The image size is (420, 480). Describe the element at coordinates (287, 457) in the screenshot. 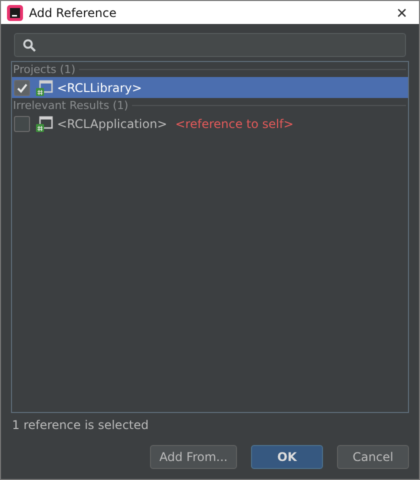

I see `dialog-button: OK` at that location.